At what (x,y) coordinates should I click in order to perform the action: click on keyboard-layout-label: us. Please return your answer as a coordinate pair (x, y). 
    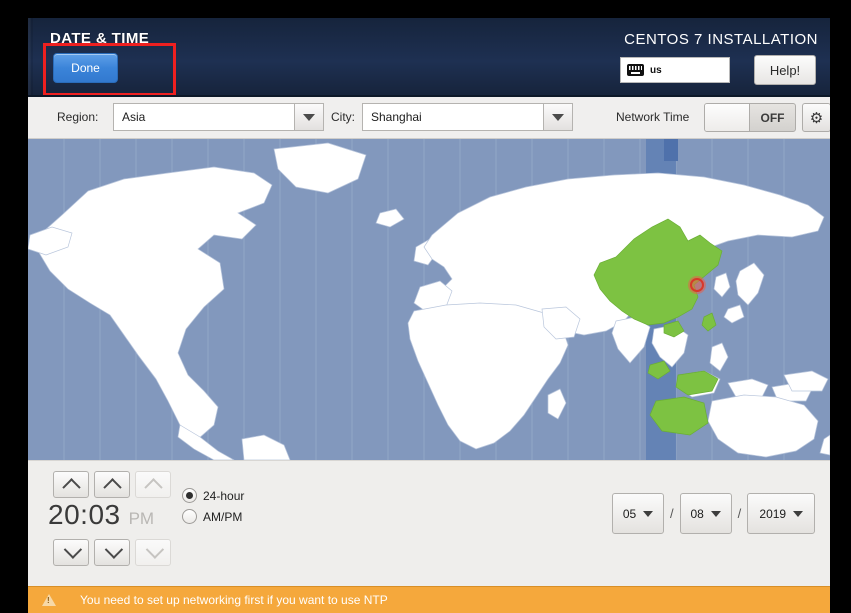
    Looking at the image, I should click on (656, 70).